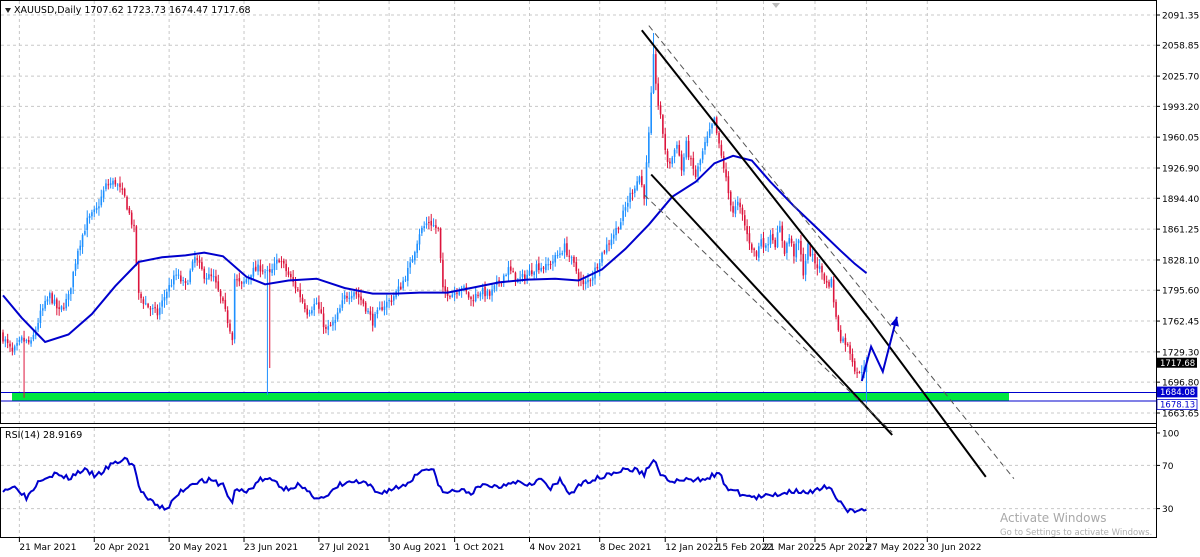 This screenshot has height=557, width=1200. What do you see at coordinates (954, 548) in the screenshot?
I see `time-tick-label: 30 Jun 2022` at bounding box center [954, 548].